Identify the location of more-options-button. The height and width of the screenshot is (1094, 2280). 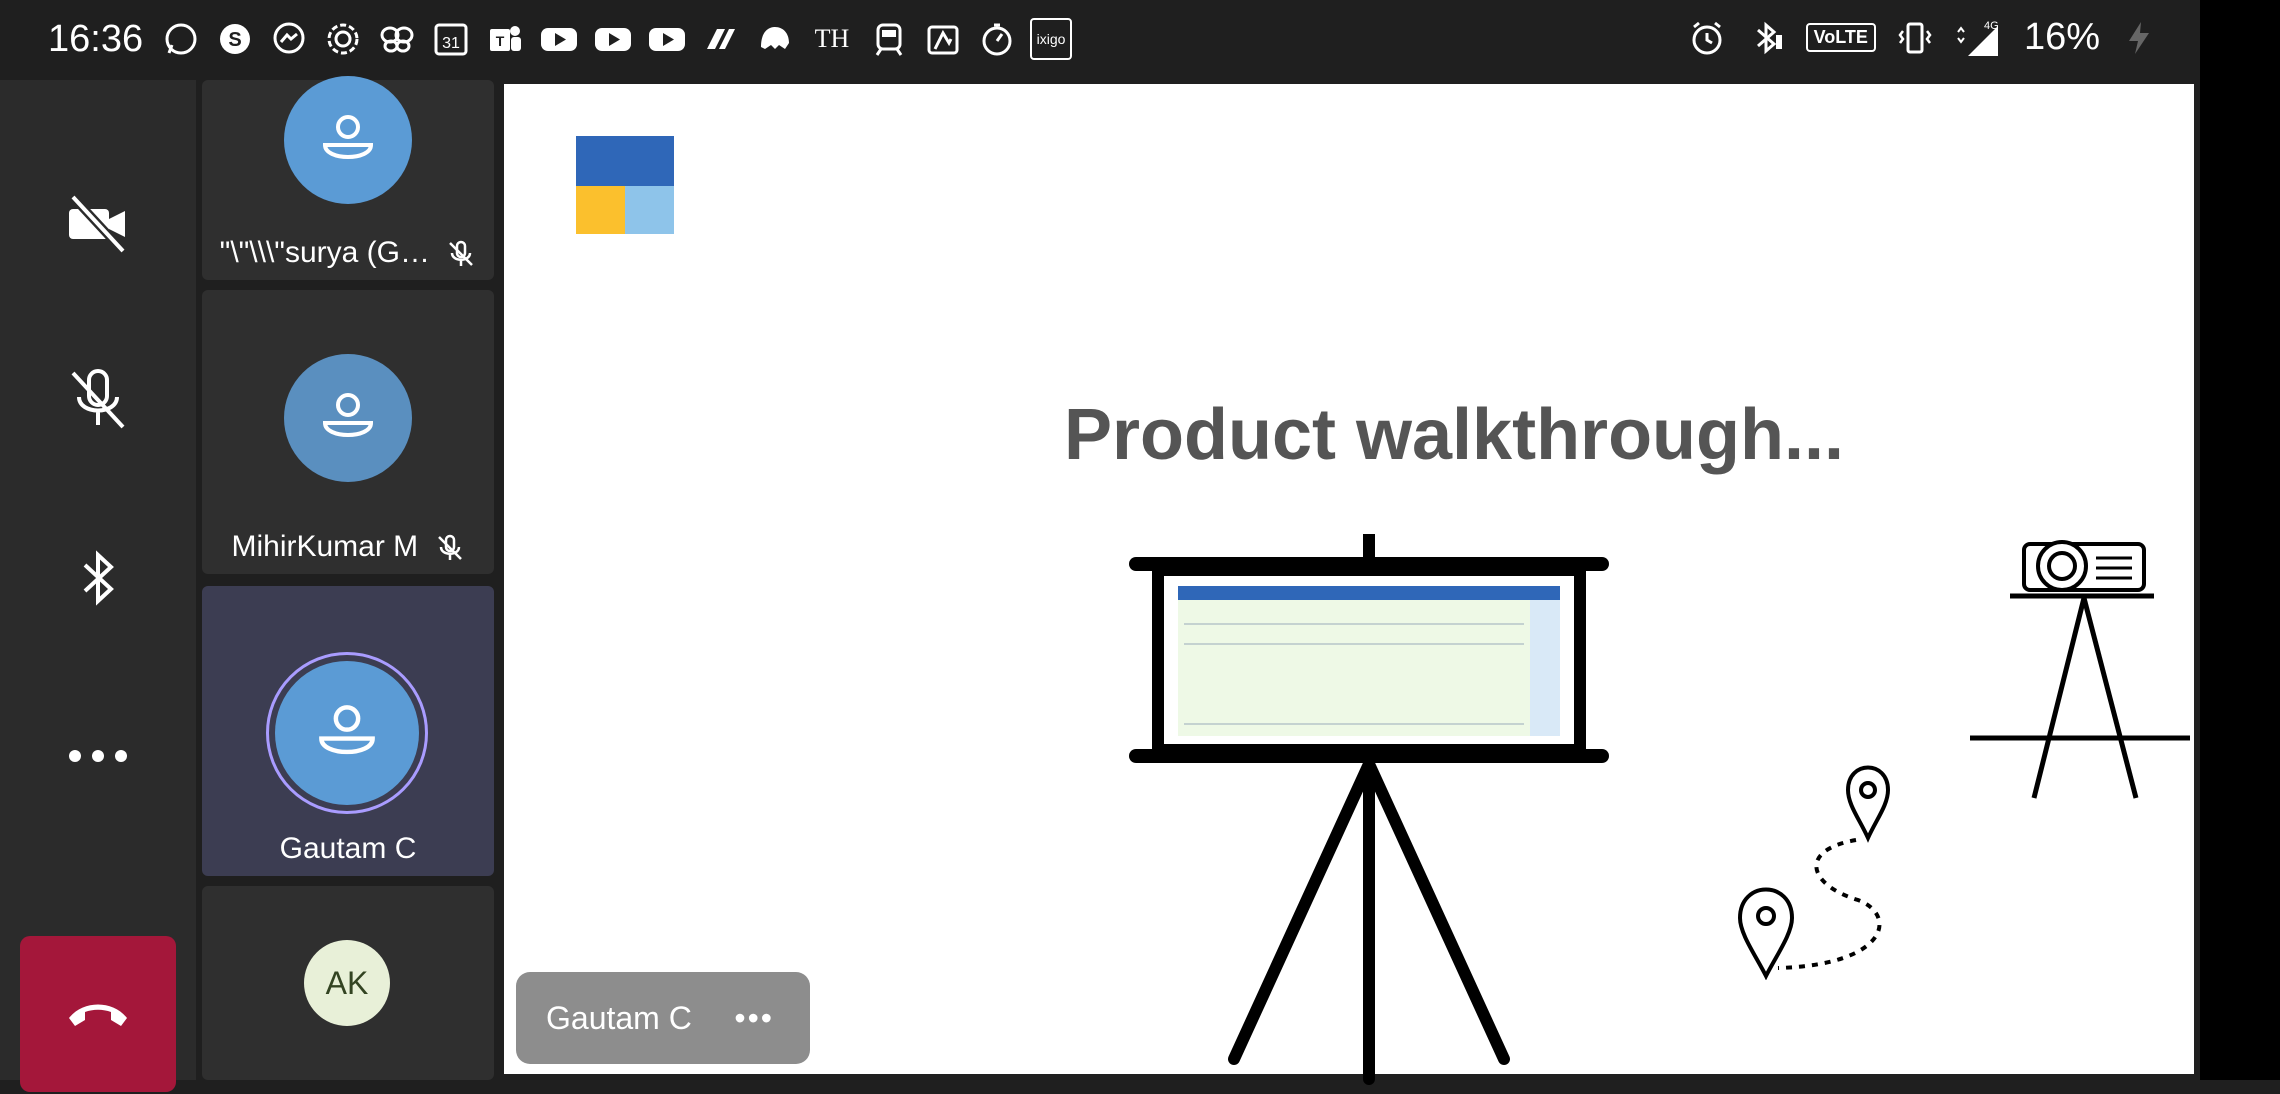
(98, 756).